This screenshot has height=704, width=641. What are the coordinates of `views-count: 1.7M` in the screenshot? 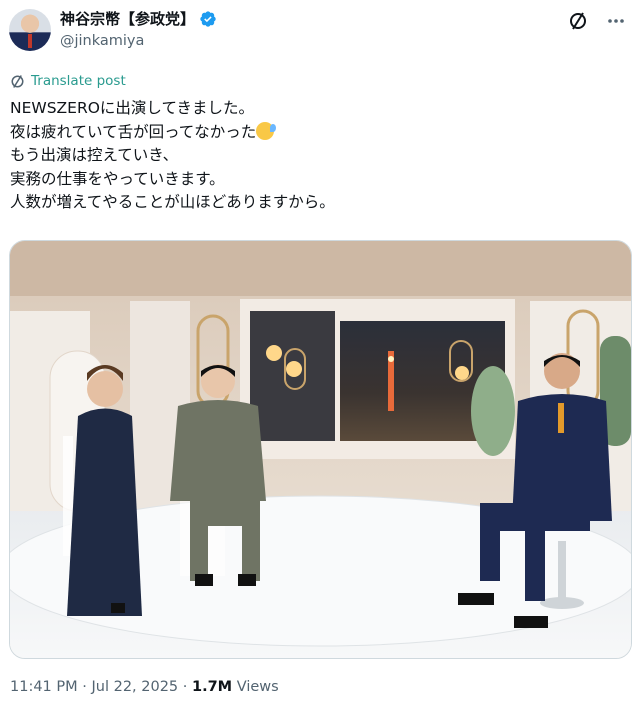 It's located at (212, 687).